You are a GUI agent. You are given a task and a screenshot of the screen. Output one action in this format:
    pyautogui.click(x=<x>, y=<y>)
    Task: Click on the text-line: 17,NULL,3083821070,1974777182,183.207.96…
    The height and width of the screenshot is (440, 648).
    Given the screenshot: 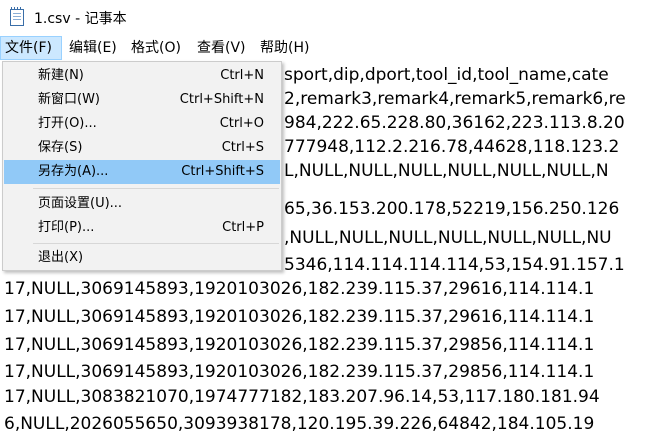 What is the action you would take?
    pyautogui.click(x=302, y=397)
    